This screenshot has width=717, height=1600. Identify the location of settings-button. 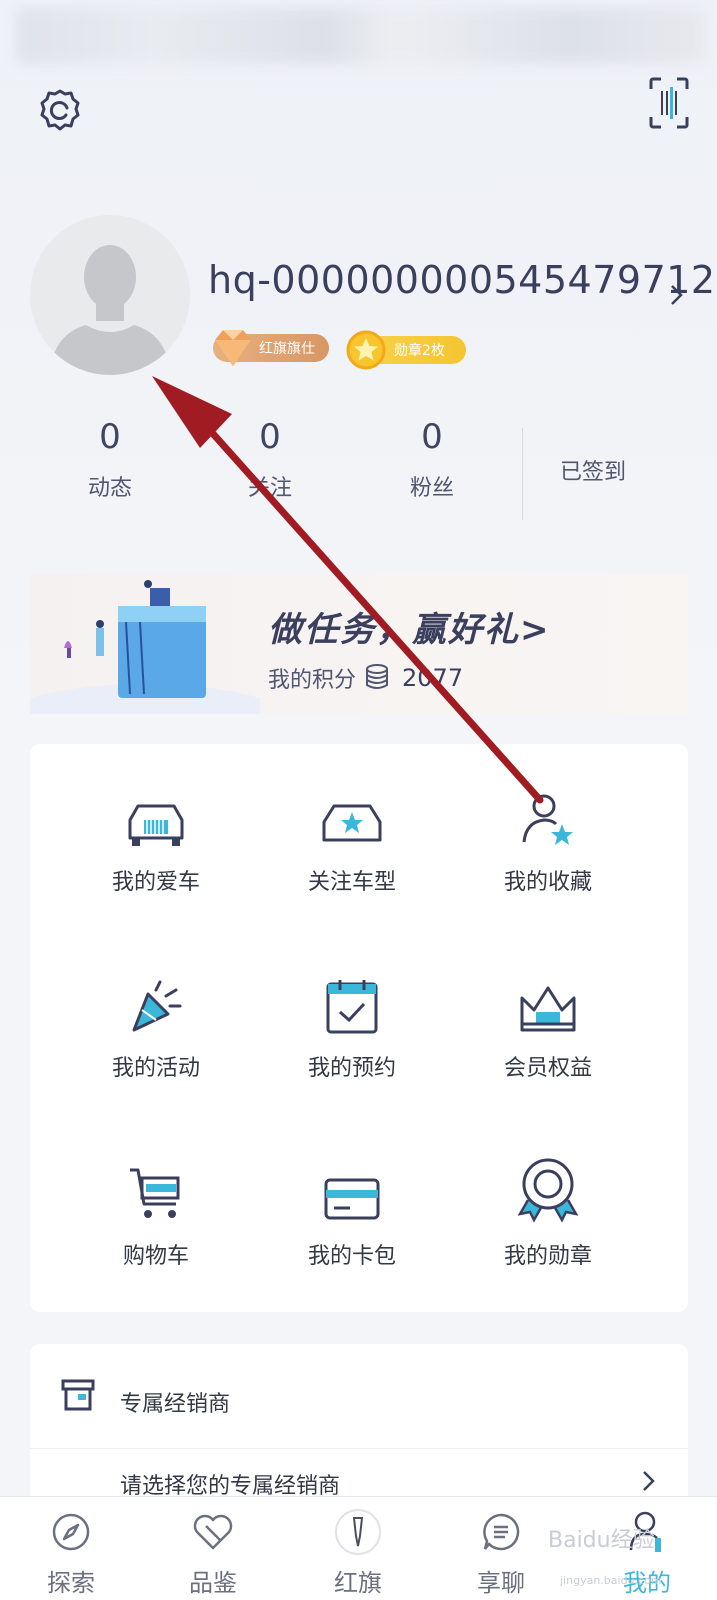
(60, 110).